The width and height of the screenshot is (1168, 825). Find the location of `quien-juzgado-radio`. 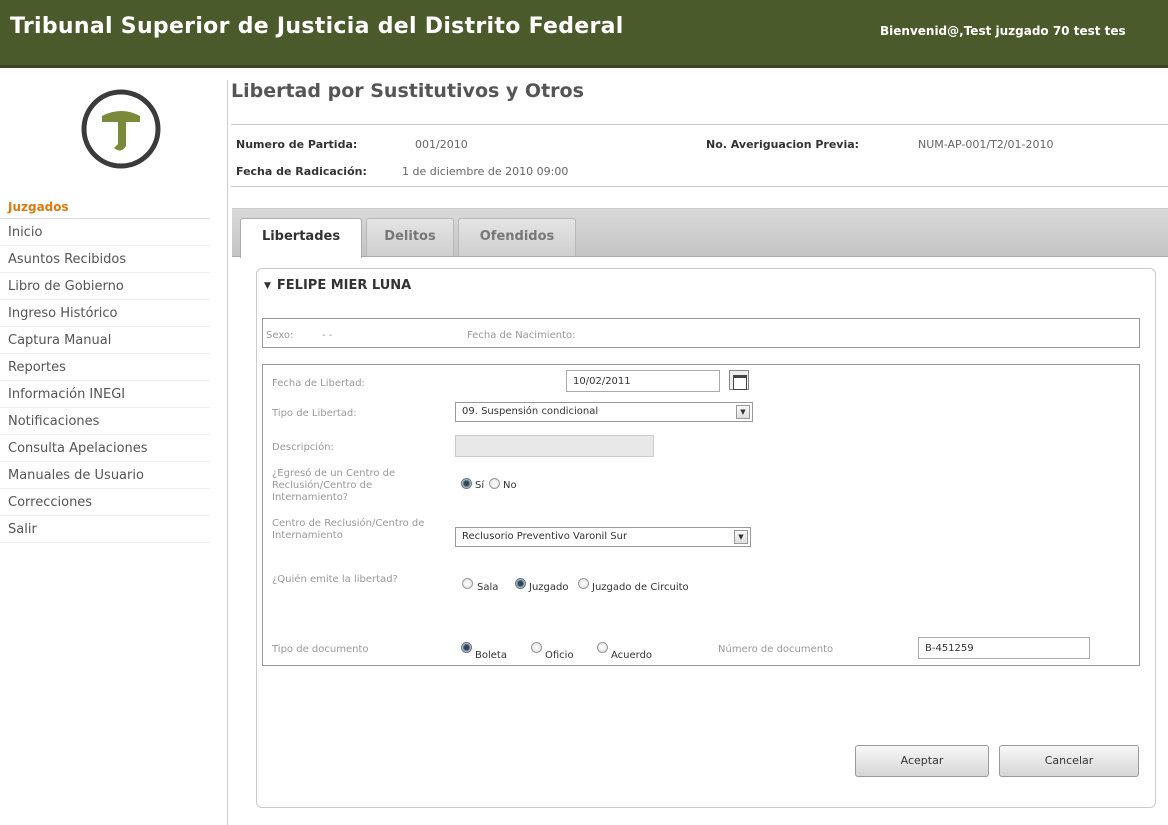

quien-juzgado-radio is located at coordinates (520, 583).